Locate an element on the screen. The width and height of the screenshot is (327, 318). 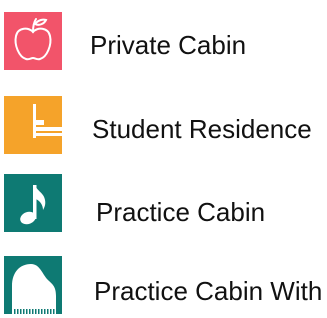
student-residence-swatch is located at coordinates (33, 125).